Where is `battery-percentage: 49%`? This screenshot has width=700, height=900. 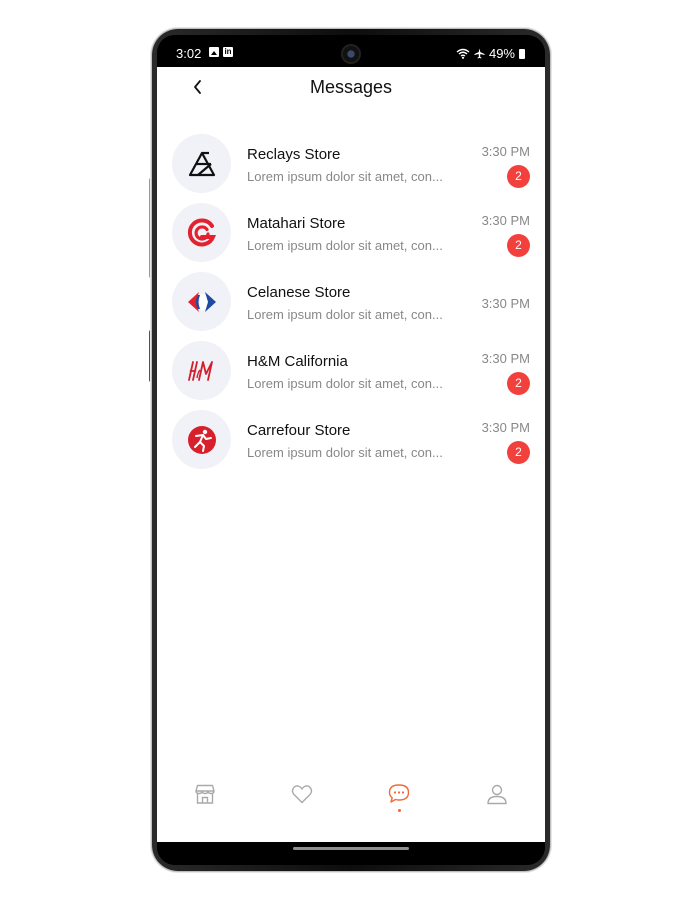
battery-percentage: 49% is located at coordinates (501, 53).